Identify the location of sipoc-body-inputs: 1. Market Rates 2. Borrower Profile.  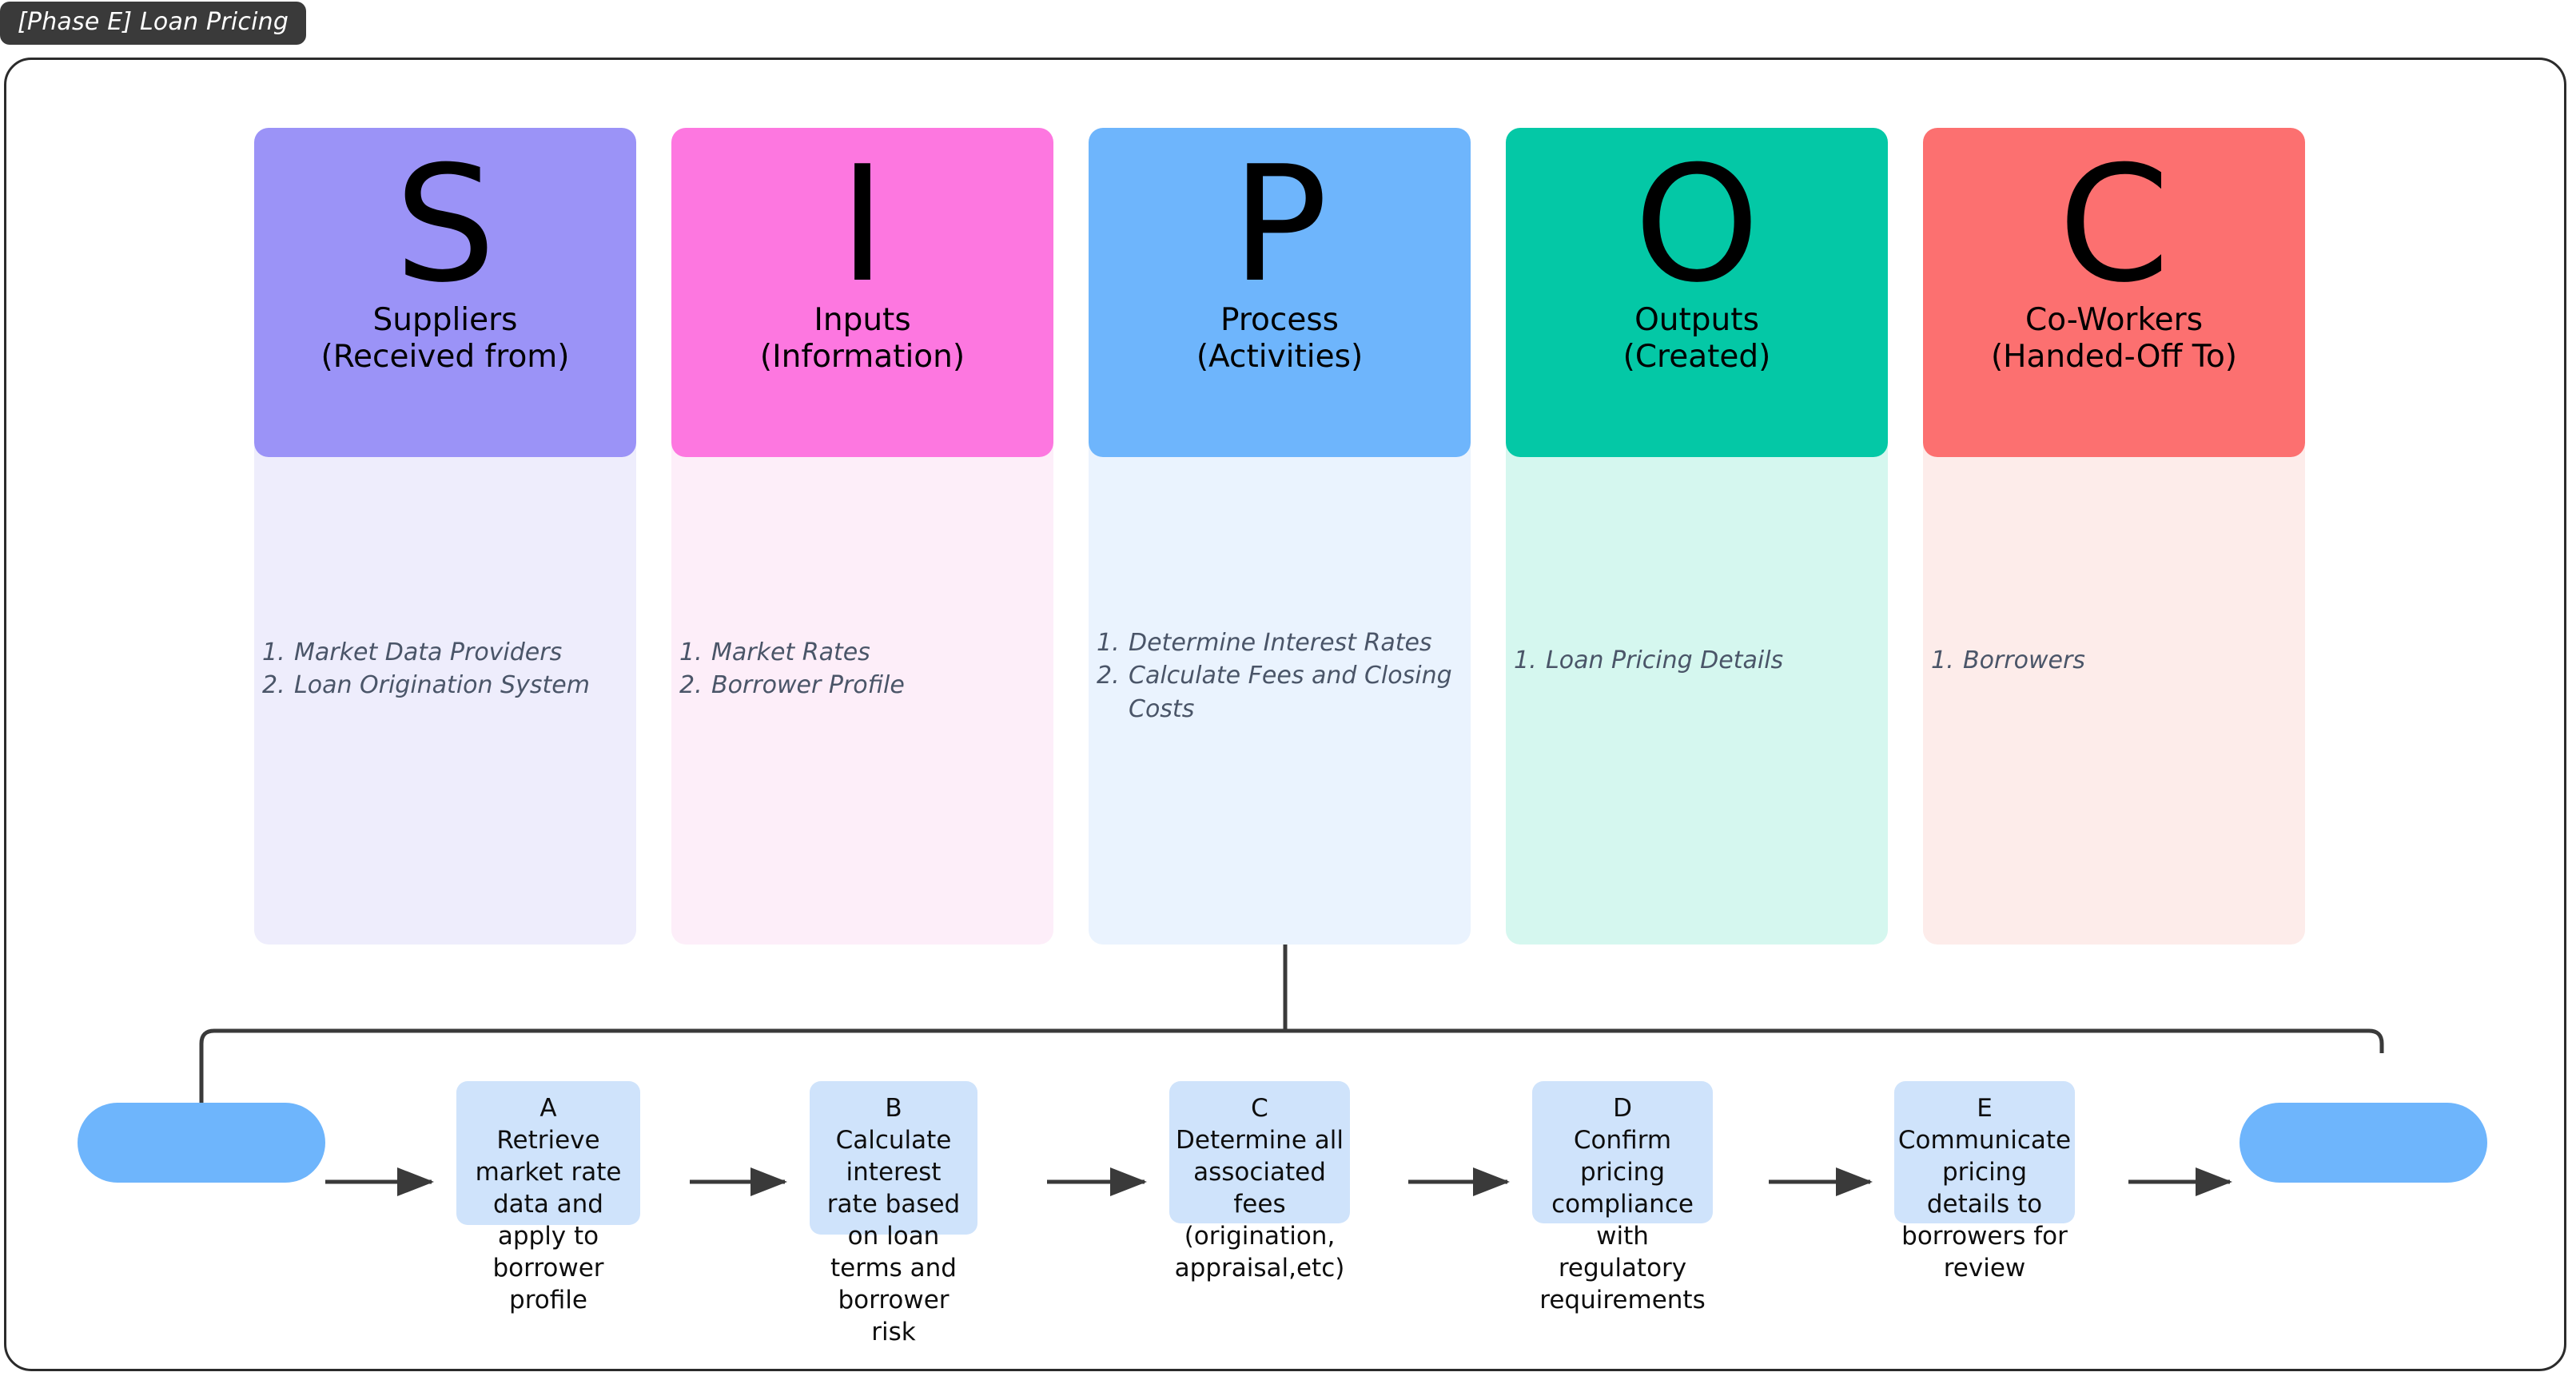
(862, 695).